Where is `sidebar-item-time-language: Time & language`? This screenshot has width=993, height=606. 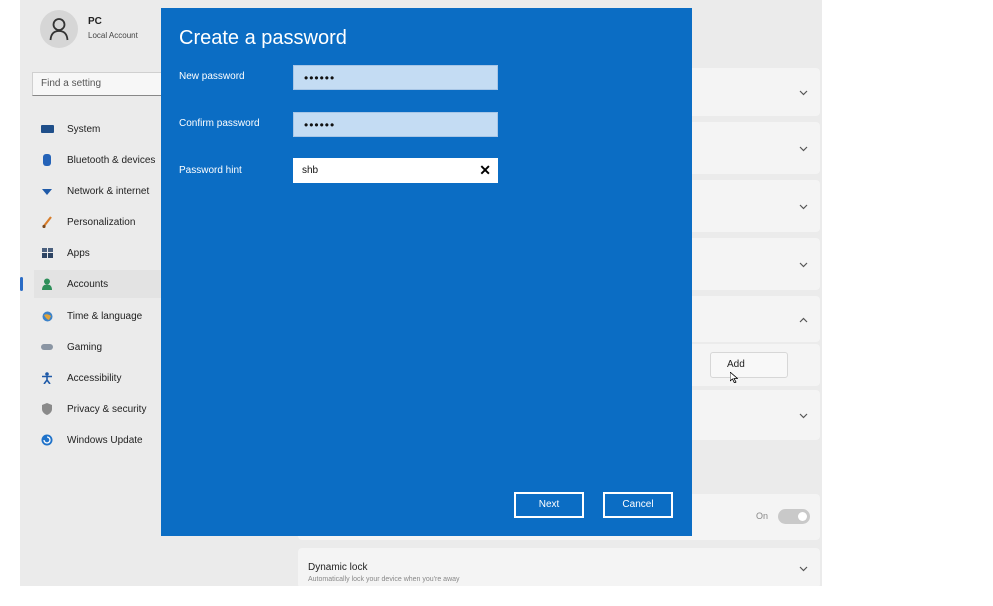
sidebar-item-time-language: Time & language is located at coordinates (104, 316).